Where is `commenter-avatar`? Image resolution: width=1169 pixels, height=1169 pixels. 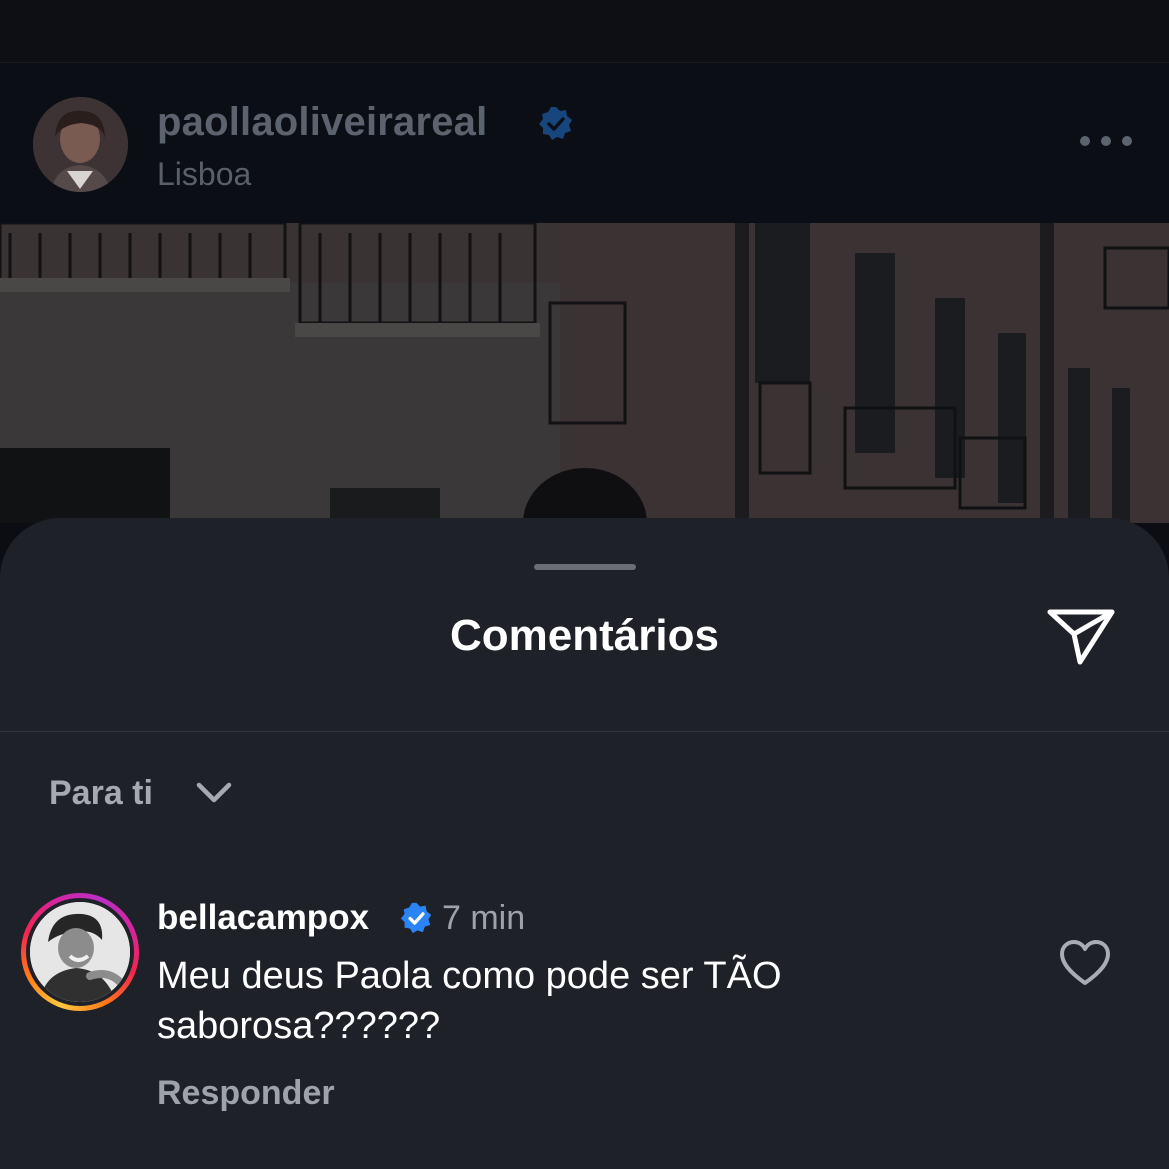 commenter-avatar is located at coordinates (80, 952).